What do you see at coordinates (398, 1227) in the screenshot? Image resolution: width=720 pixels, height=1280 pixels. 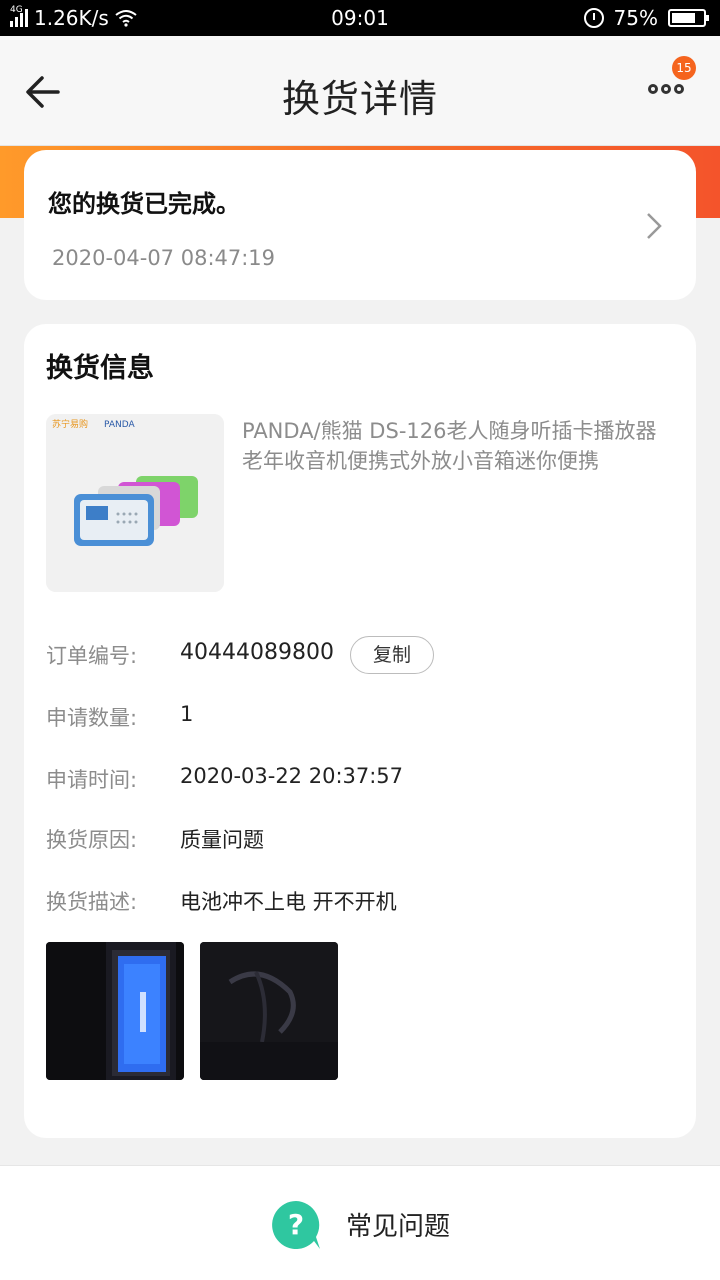 I see `faq-label: 常见问题` at bounding box center [398, 1227].